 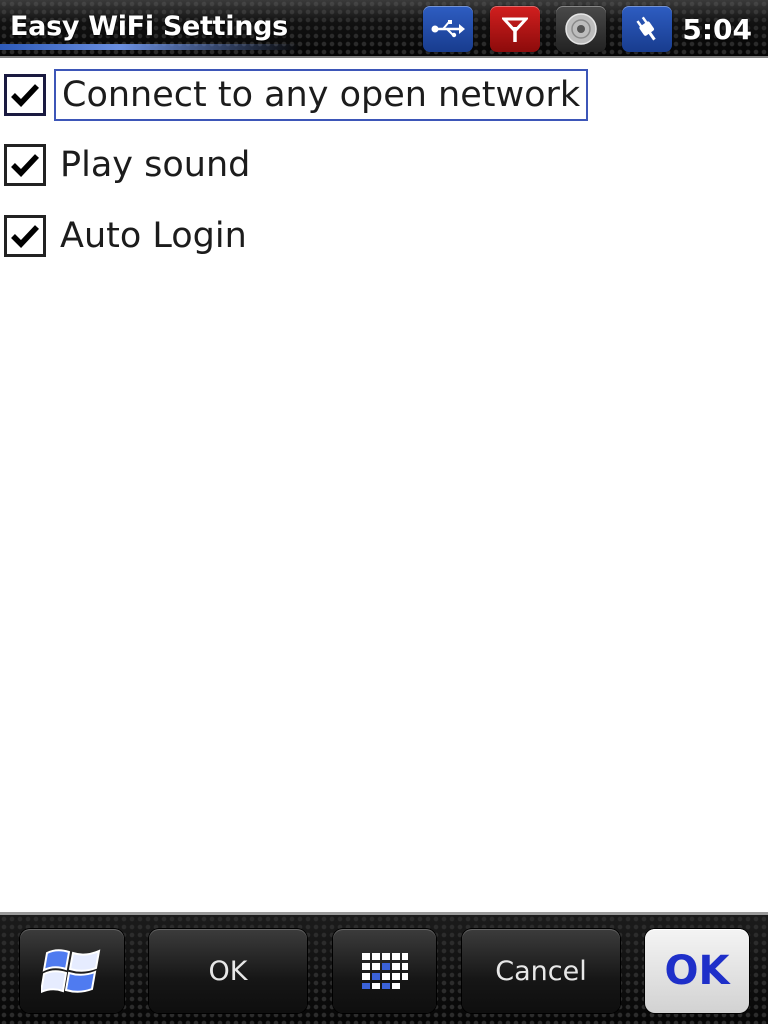 I want to click on keyboard-icon, so click(x=384, y=971).